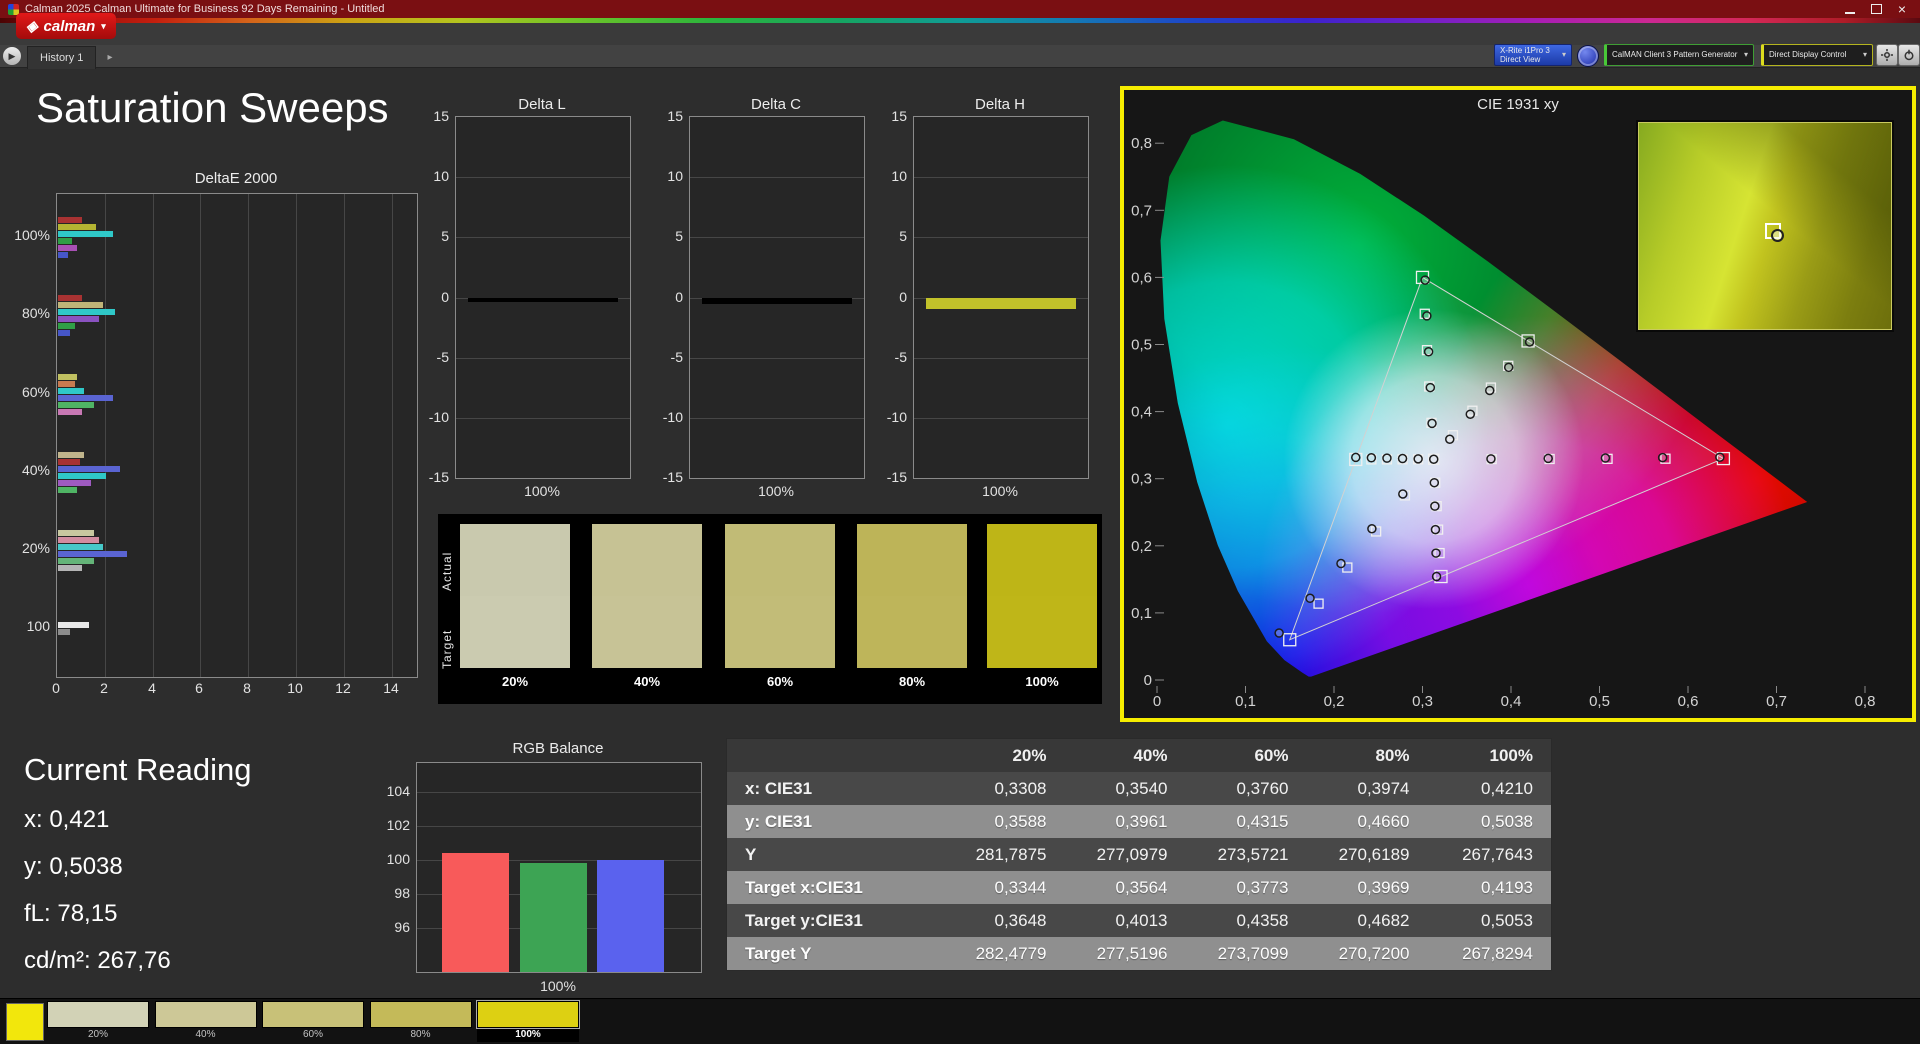 The width and height of the screenshot is (1920, 1044). Describe the element at coordinates (1902, 9) in the screenshot. I see `close-button: ×` at that location.